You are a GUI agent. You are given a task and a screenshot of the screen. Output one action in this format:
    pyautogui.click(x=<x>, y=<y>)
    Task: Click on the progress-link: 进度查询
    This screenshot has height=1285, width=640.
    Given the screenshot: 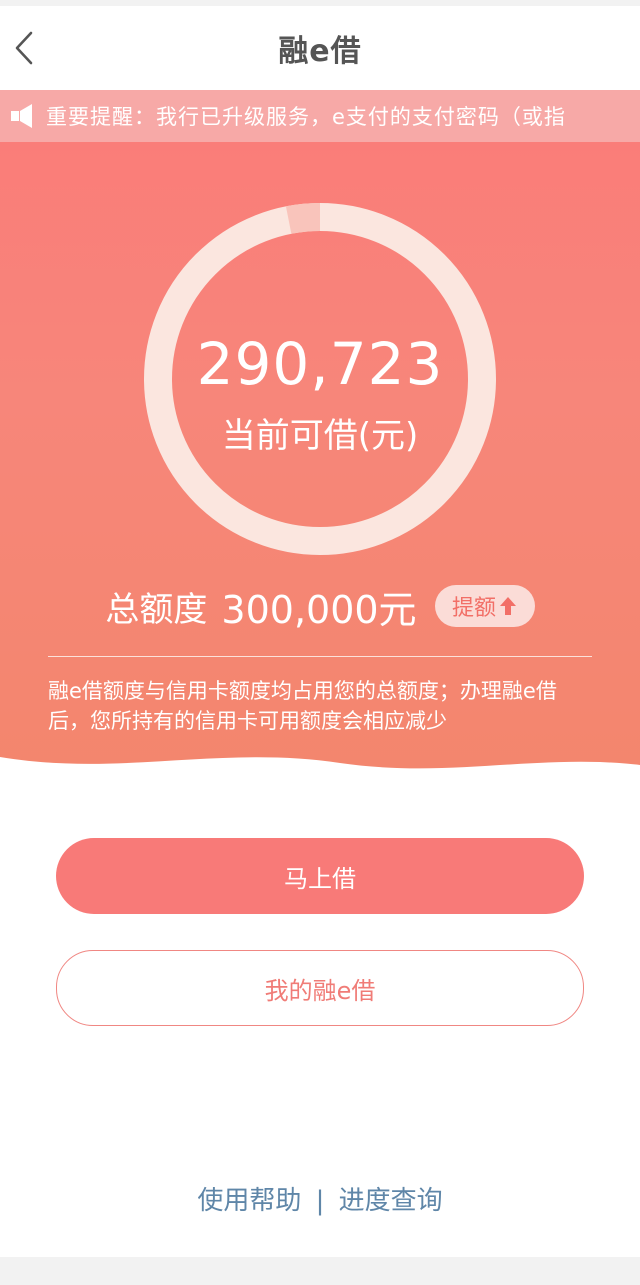 What is the action you would take?
    pyautogui.click(x=391, y=1201)
    